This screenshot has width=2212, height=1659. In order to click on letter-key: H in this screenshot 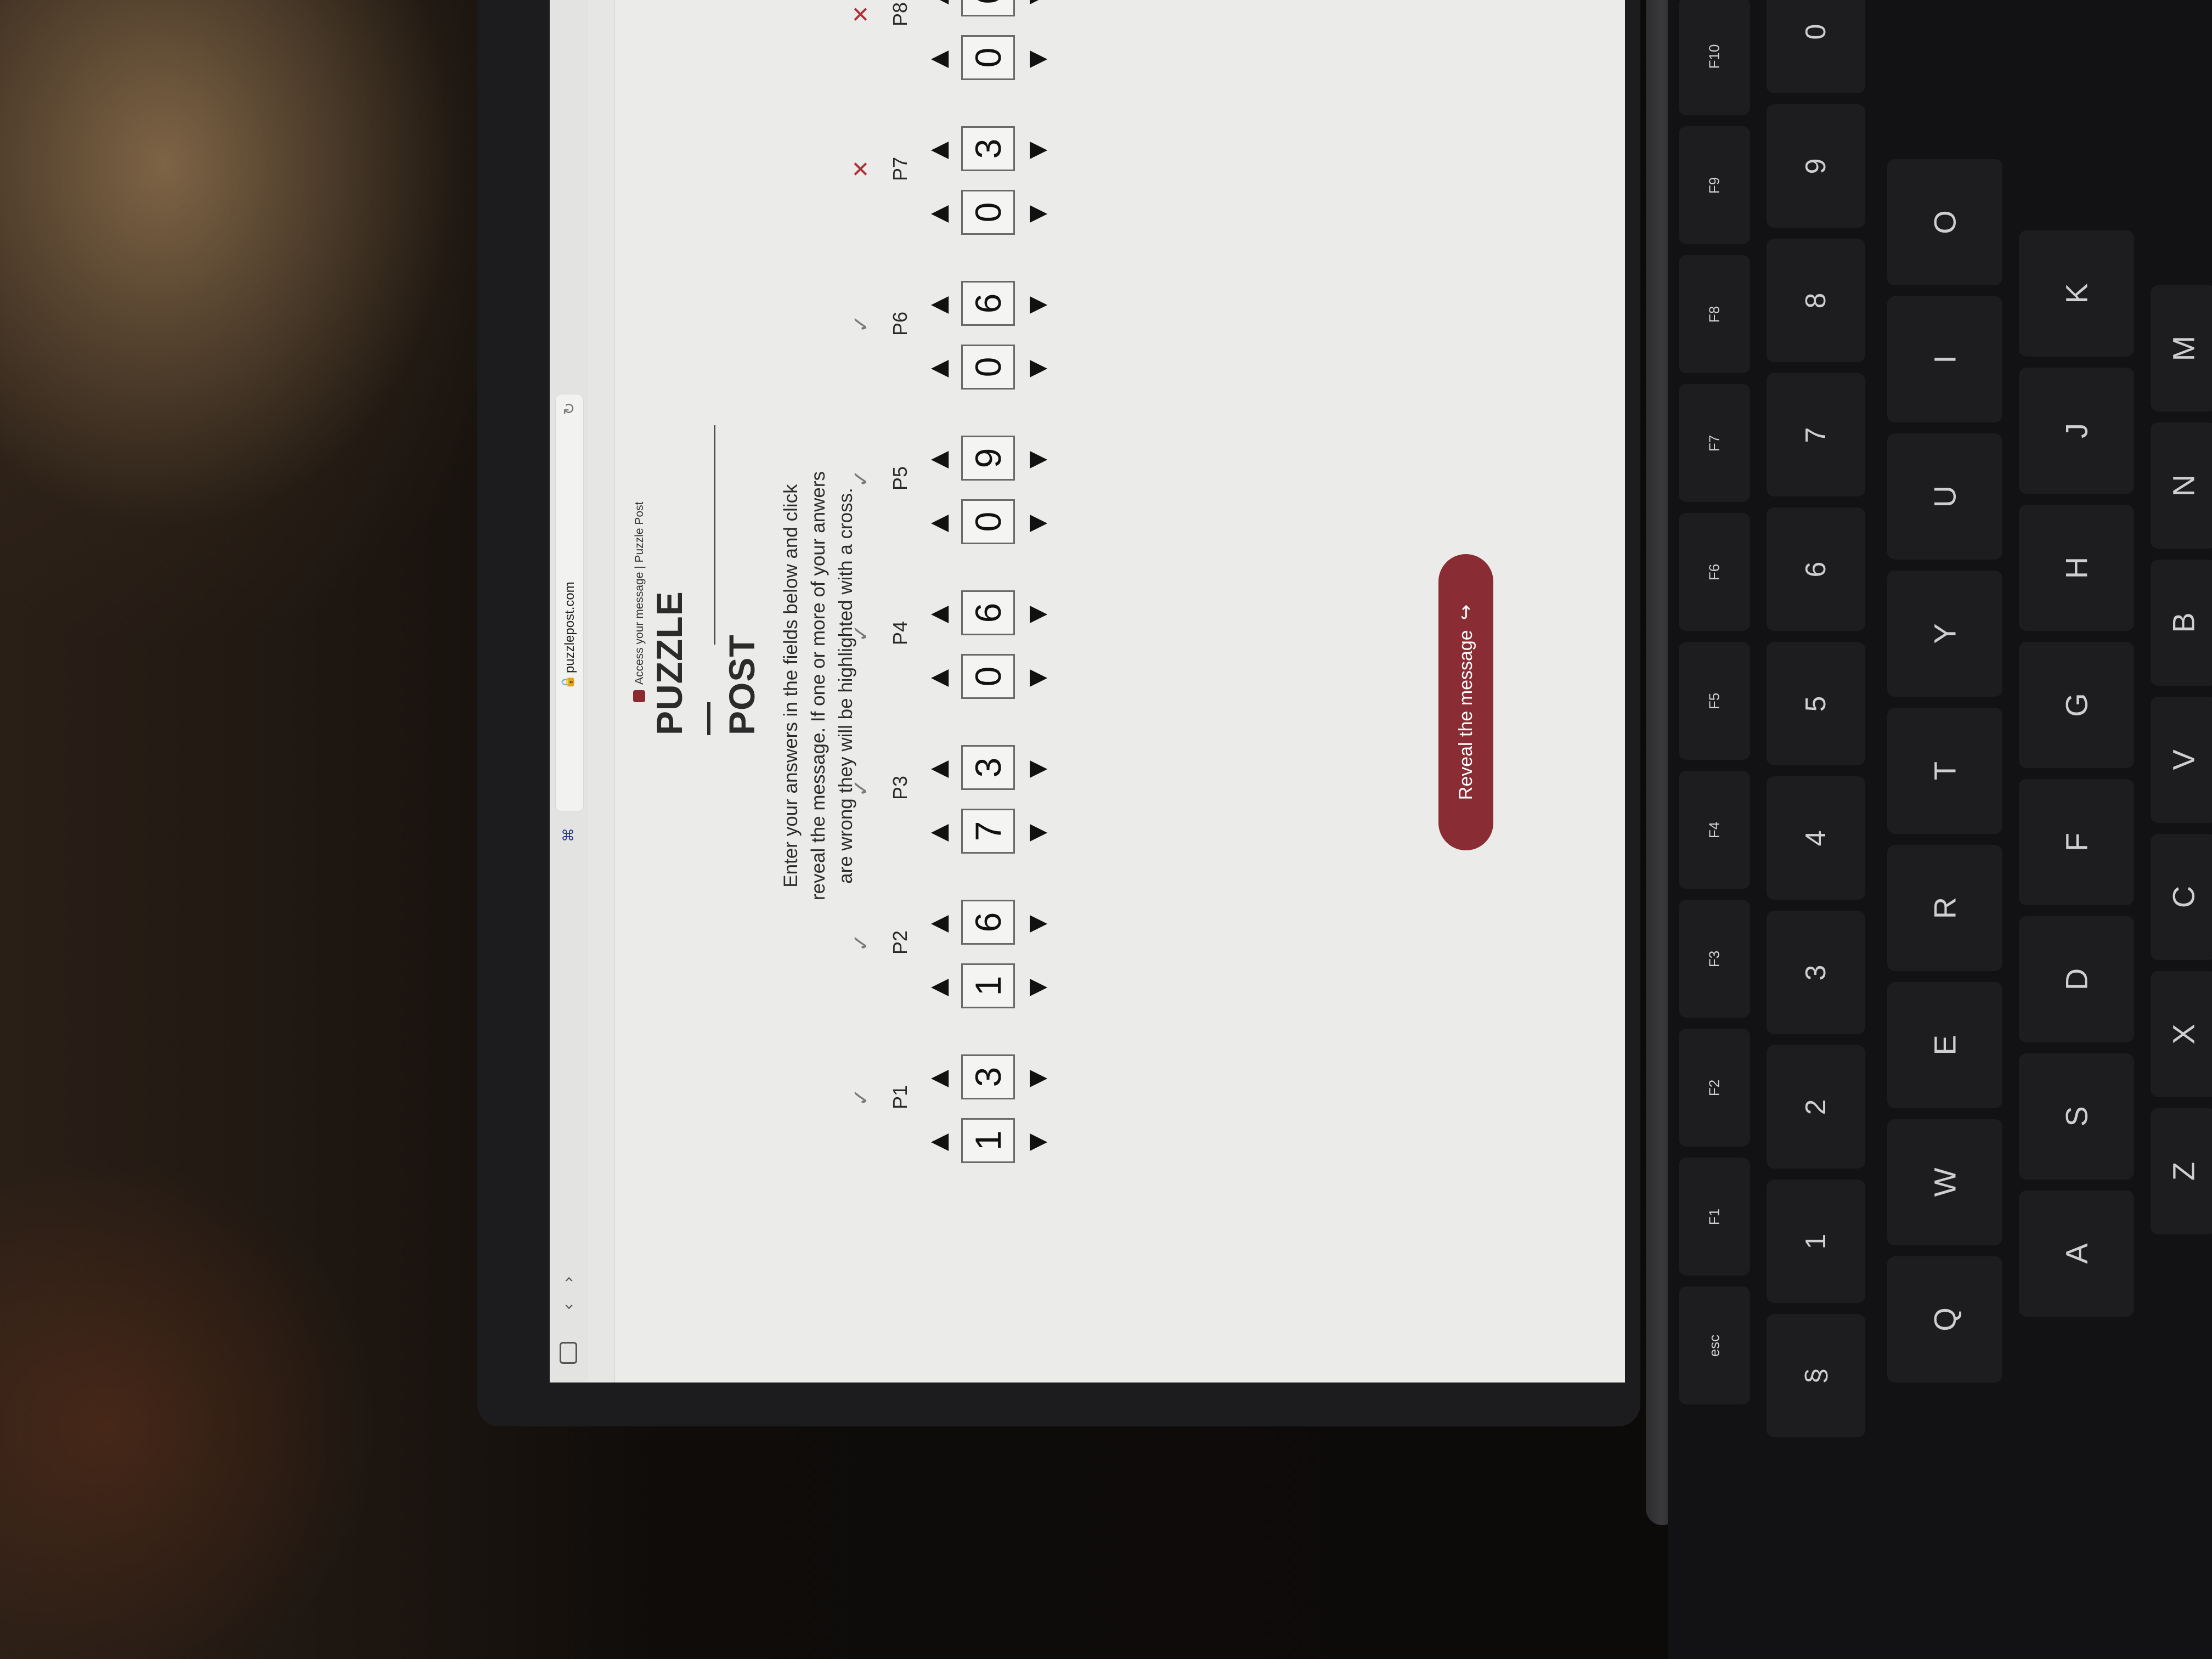, I will do `click(2076, 568)`.